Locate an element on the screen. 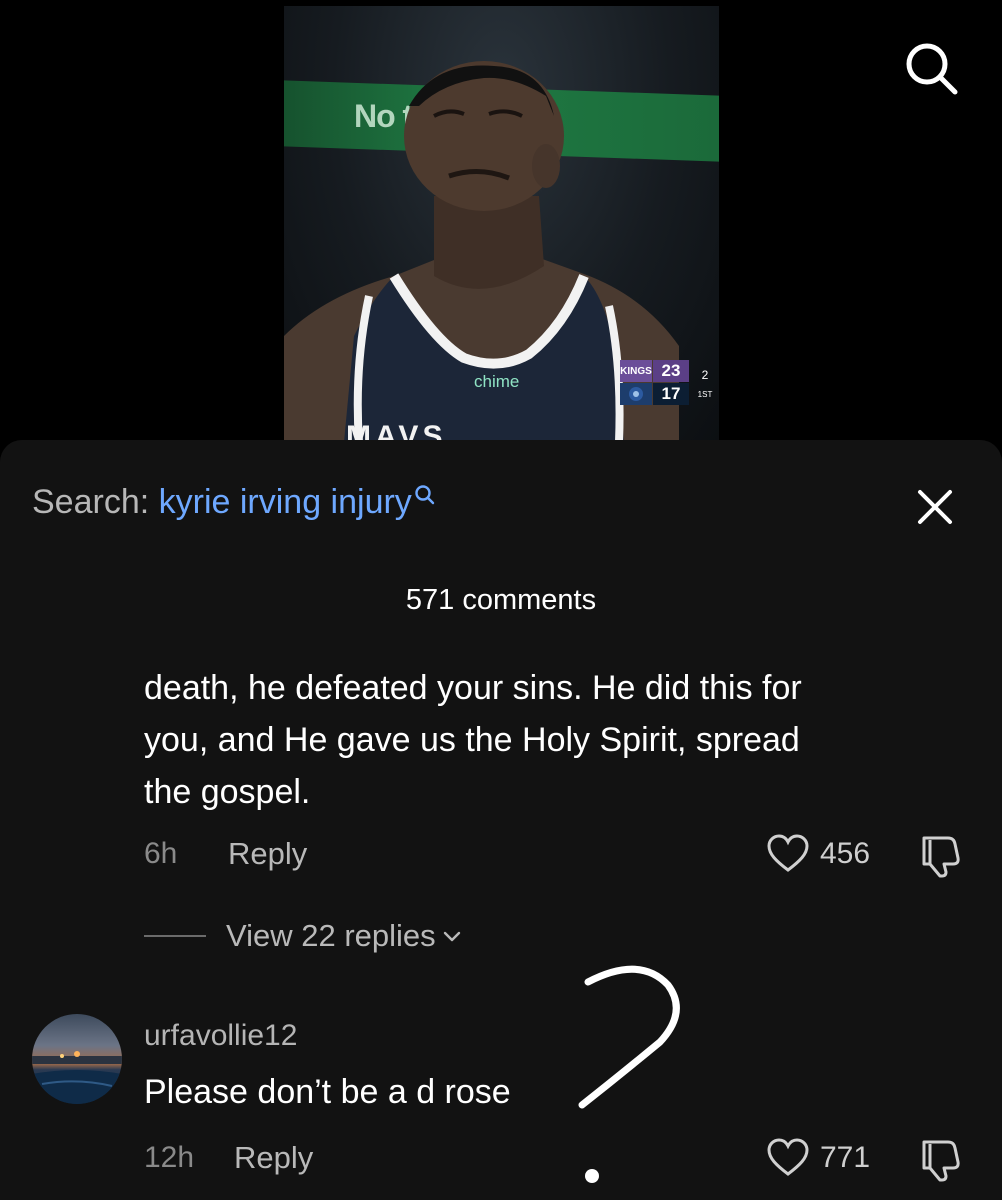 This screenshot has height=1200, width=1002. like-count: 456 is located at coordinates (845, 853).